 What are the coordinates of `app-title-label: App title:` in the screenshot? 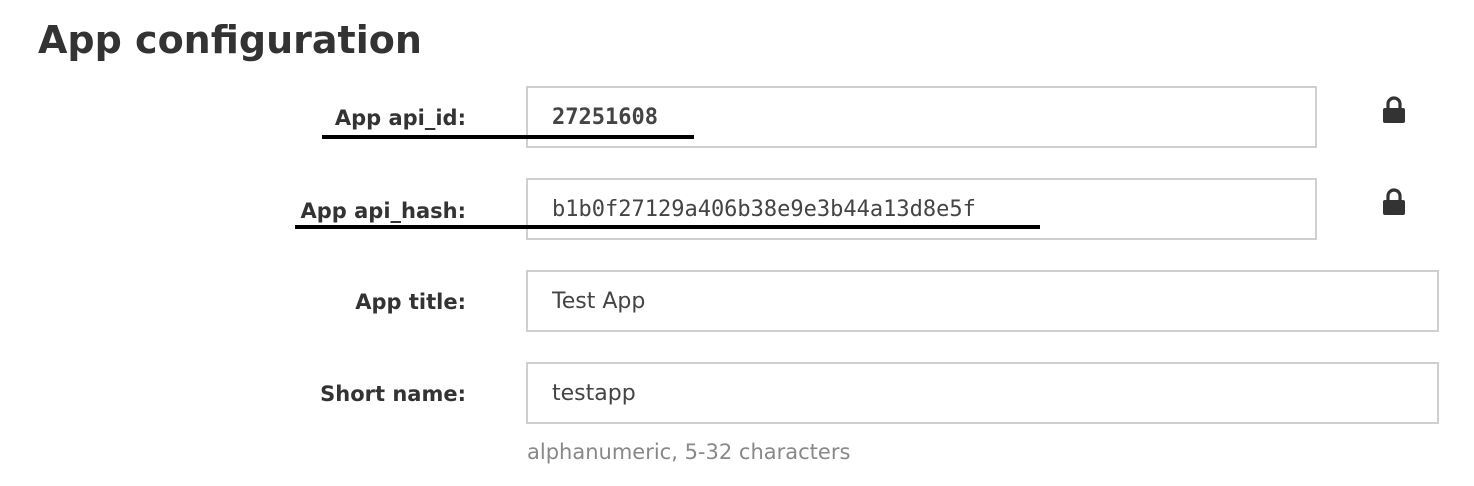 It's located at (410, 302).